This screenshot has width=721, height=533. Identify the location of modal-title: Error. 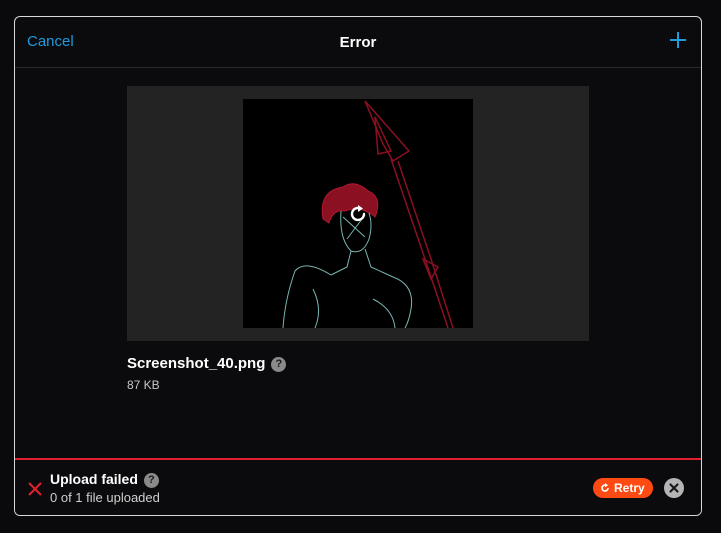
(358, 42).